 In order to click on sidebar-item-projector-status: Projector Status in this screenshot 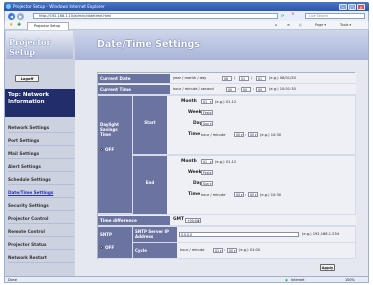, I will do `click(41, 244)`.